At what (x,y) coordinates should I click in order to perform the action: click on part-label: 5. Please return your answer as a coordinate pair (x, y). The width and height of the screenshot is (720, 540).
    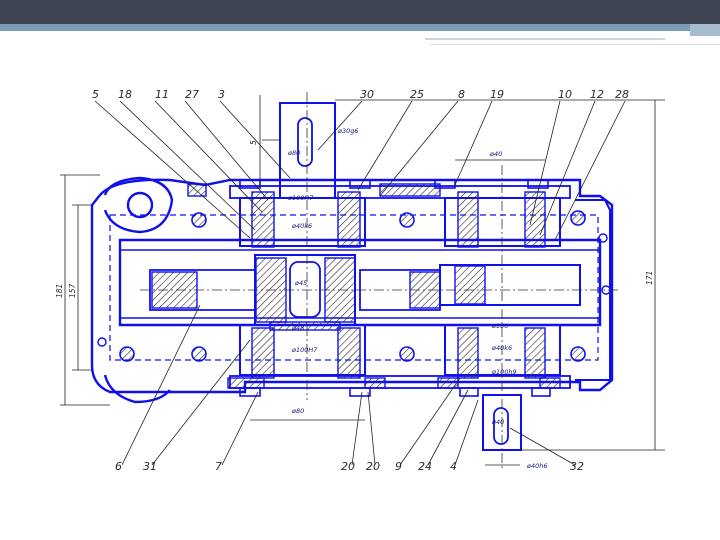
    Looking at the image, I should click on (95, 94).